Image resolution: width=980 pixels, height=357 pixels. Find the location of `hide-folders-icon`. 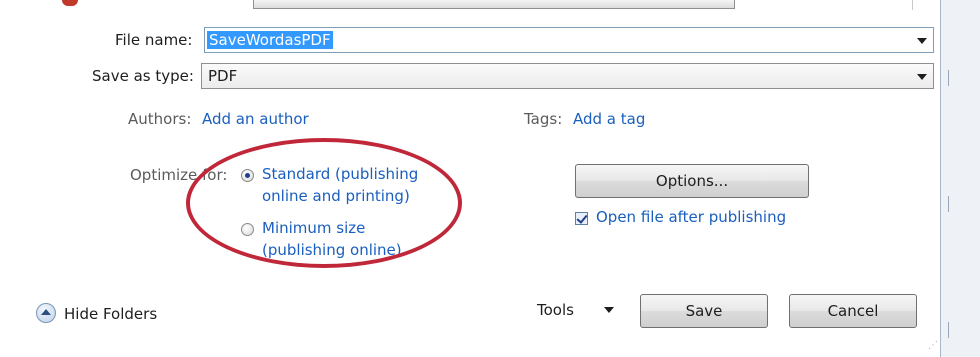

hide-folders-icon is located at coordinates (46, 313).